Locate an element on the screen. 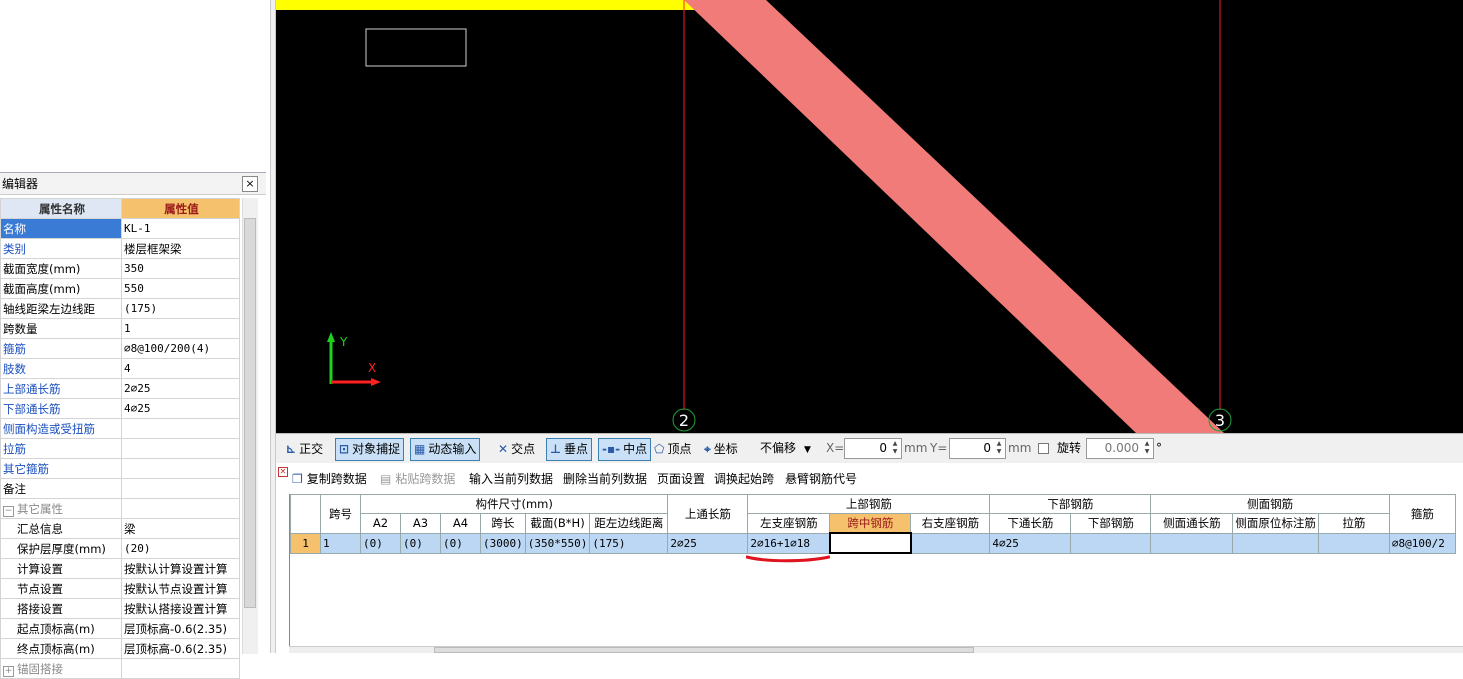  table-cell: ⌀8@100/2 is located at coordinates (1422, 543).